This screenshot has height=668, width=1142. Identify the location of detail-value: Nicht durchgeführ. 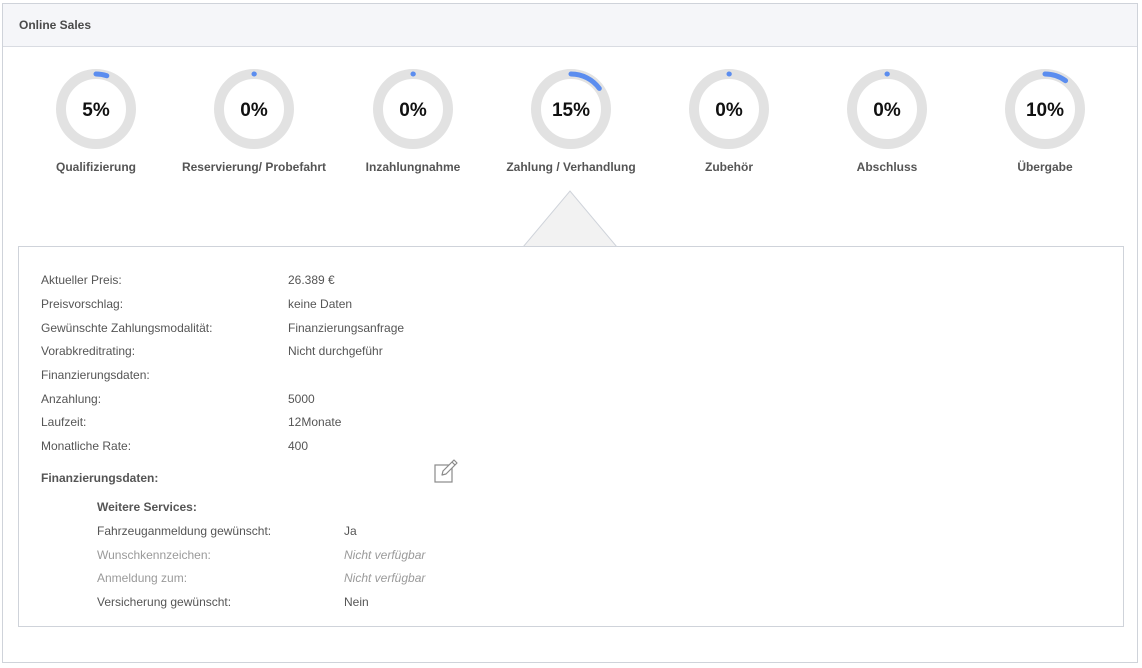
(335, 351).